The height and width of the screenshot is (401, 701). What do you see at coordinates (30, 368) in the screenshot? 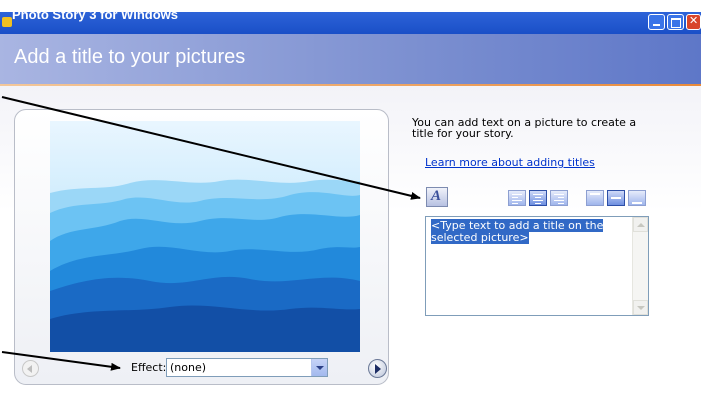
I see `previous-picture-button` at bounding box center [30, 368].